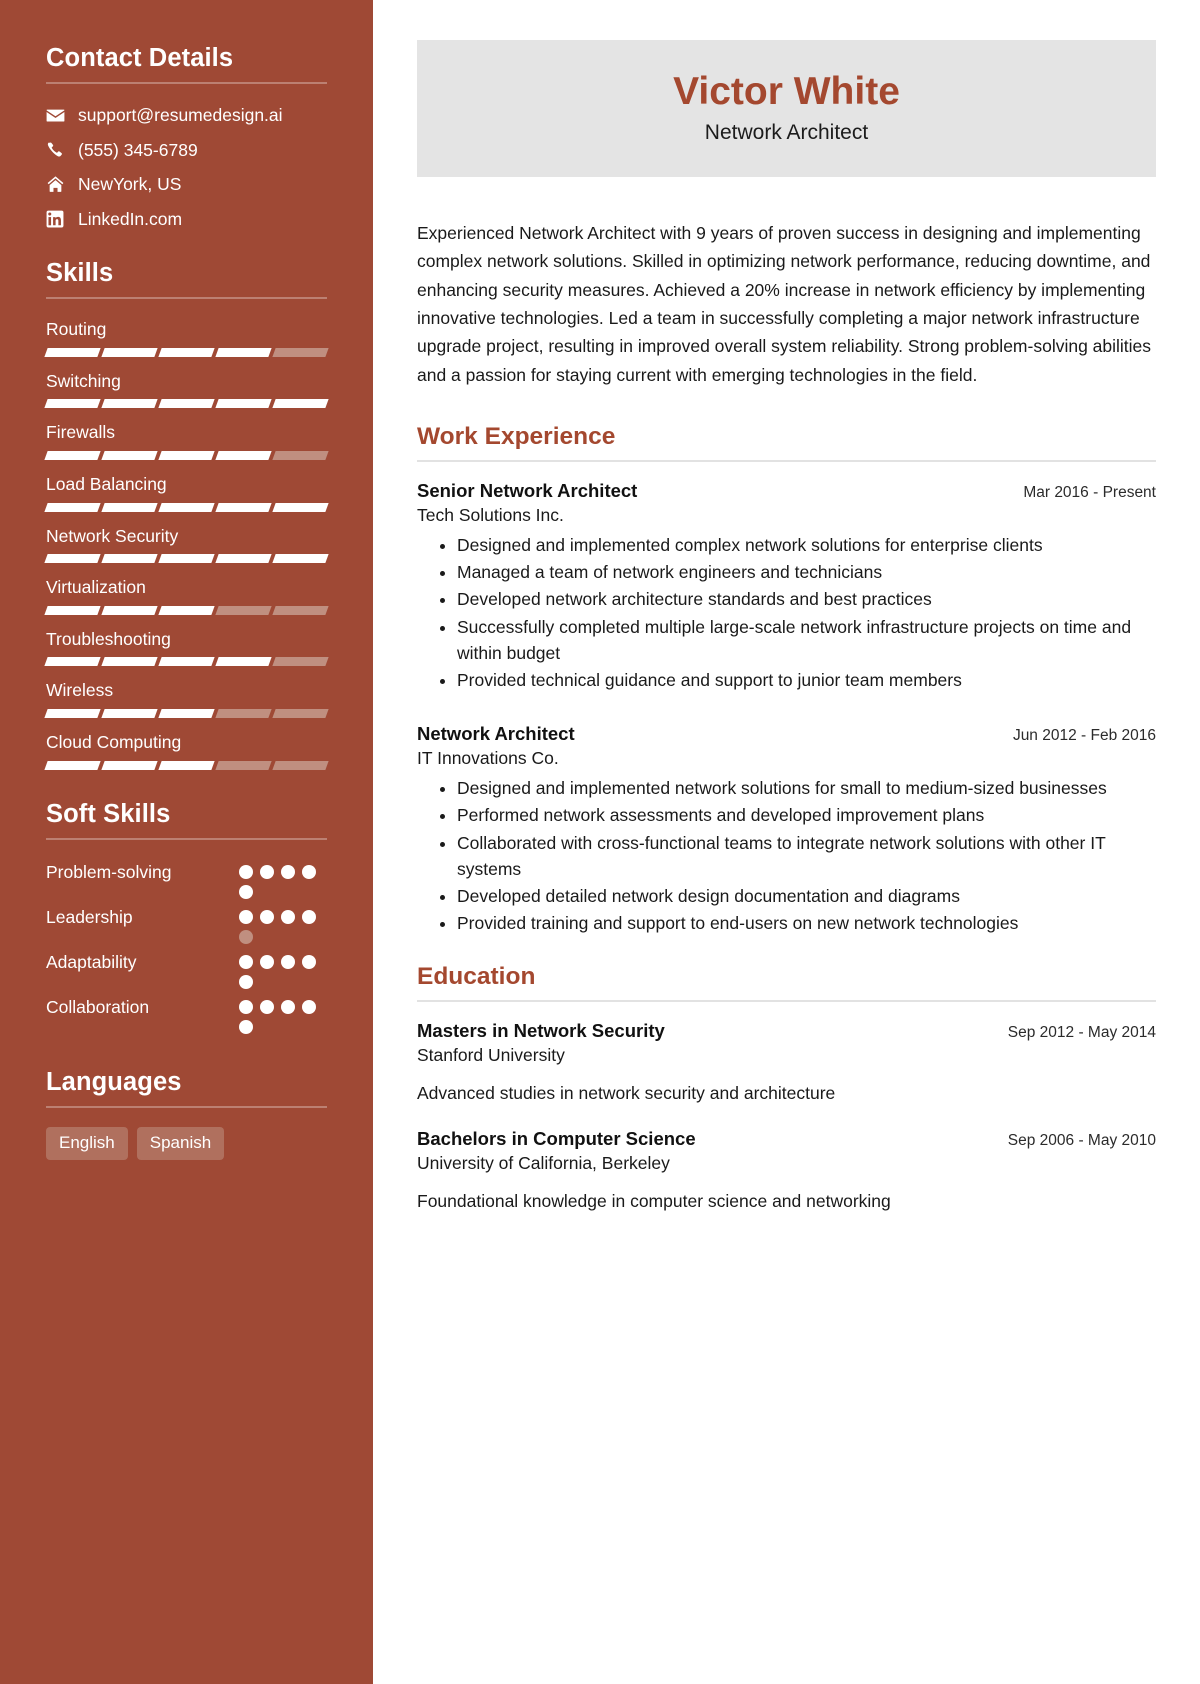 Image resolution: width=1200 pixels, height=1684 pixels. Describe the element at coordinates (543, 1162) in the screenshot. I see `education-institution: University of California, Berkeley` at that location.